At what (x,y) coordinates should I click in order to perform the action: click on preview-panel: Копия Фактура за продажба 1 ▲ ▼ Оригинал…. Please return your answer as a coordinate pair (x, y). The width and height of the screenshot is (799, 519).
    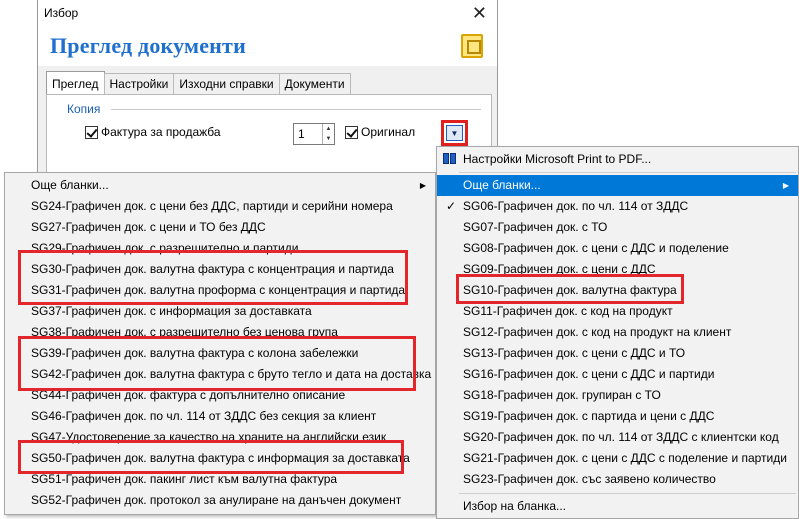
    Looking at the image, I should click on (269, 137).